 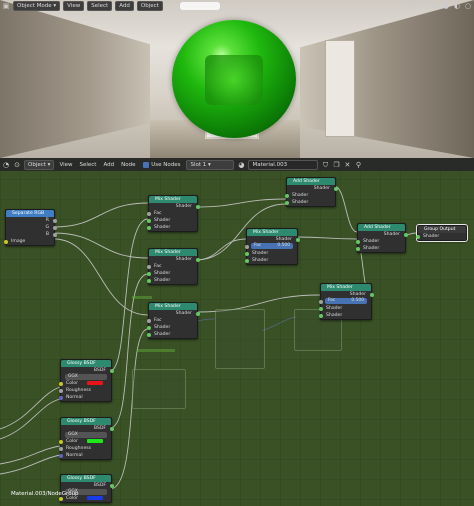 What do you see at coordinates (100, 5) in the screenshot?
I see `viewport-menu-select: Select` at bounding box center [100, 5].